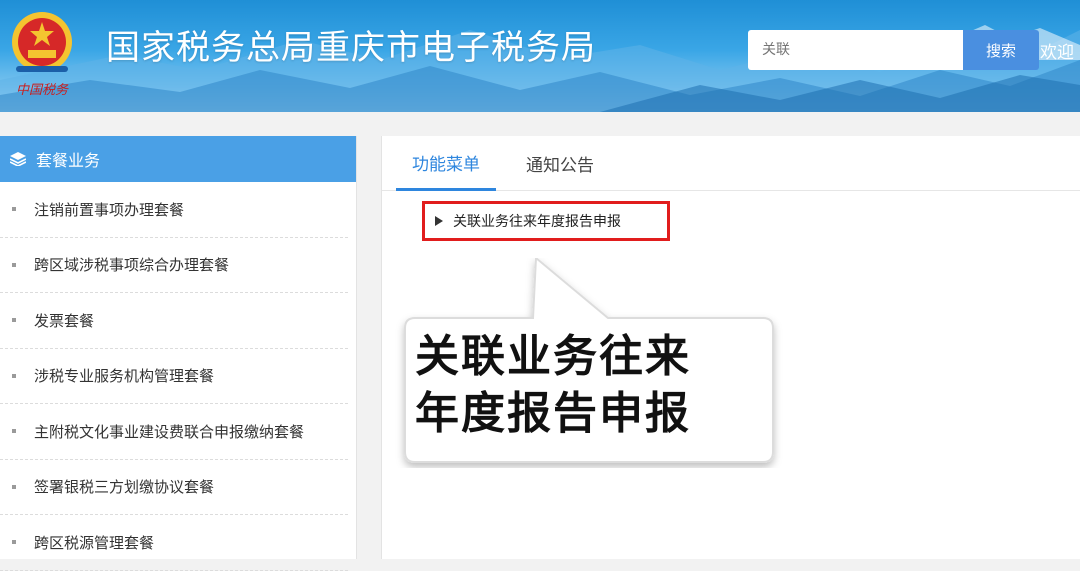 The image size is (1080, 571). I want to click on sidebar-item: 涉税专业服务机构管理套餐, so click(174, 376).